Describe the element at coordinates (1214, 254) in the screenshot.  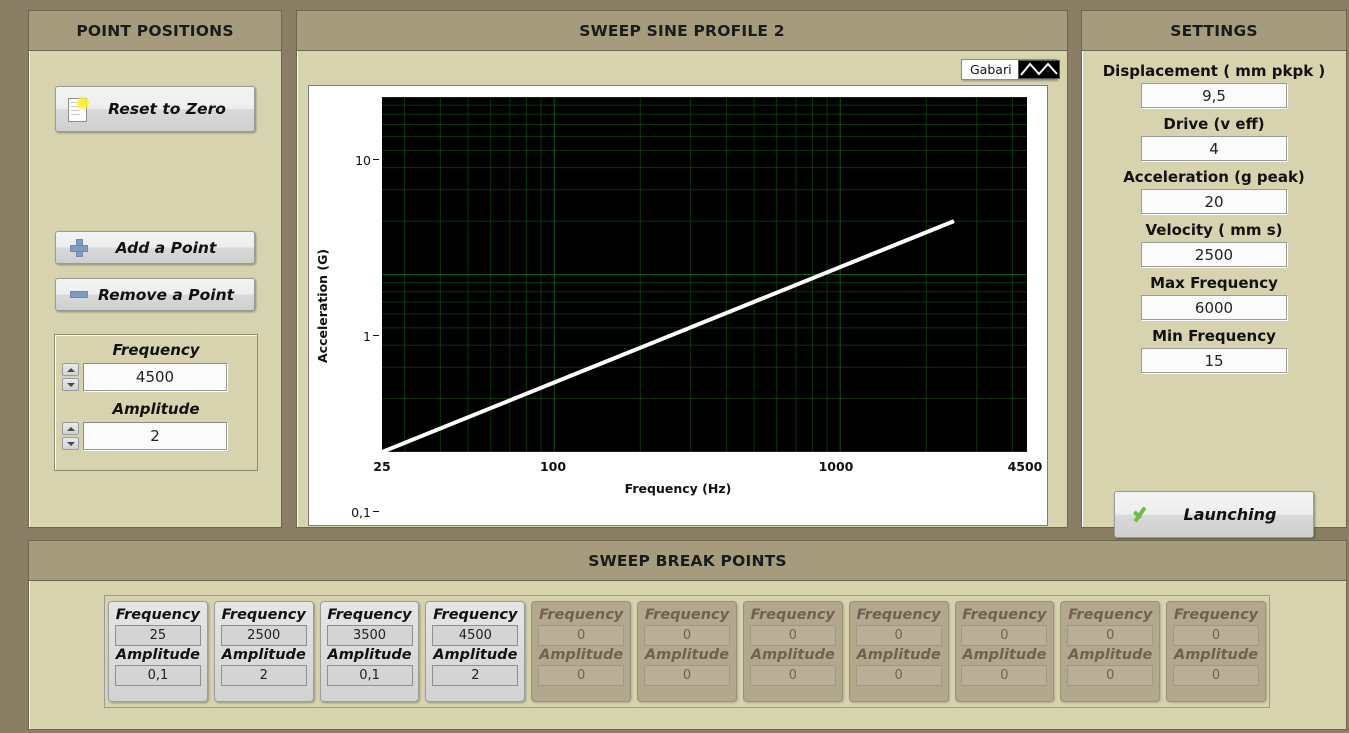
I see `velocity-input: 2500` at that location.